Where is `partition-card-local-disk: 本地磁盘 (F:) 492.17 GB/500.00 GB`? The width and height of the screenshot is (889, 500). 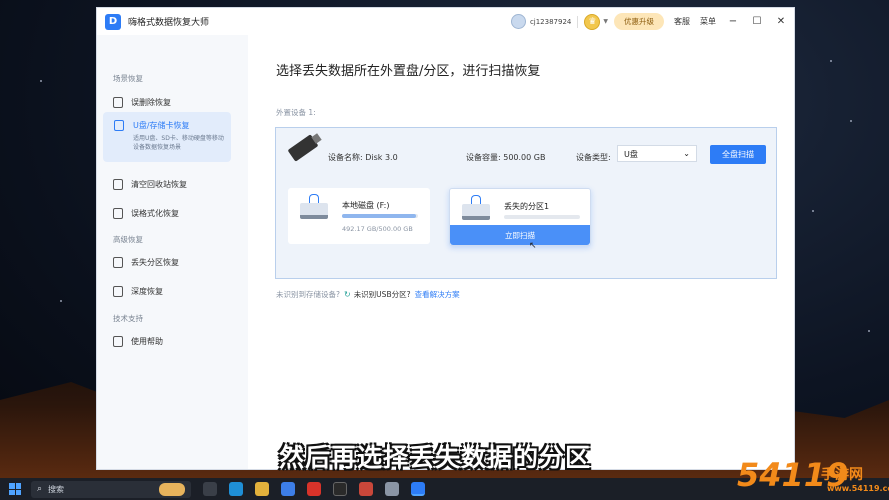
partition-card-local-disk: 本地磁盘 (F:) 492.17 GB/500.00 GB is located at coordinates (359, 216).